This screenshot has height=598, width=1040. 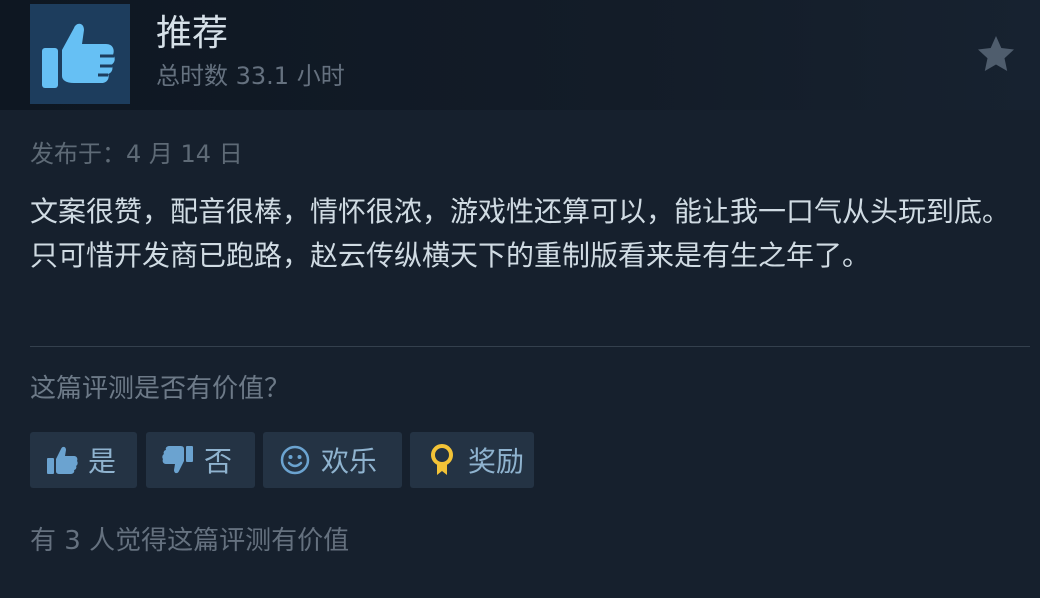 What do you see at coordinates (136, 154) in the screenshot?
I see `posted-date: 发布于：4 月 14 日` at bounding box center [136, 154].